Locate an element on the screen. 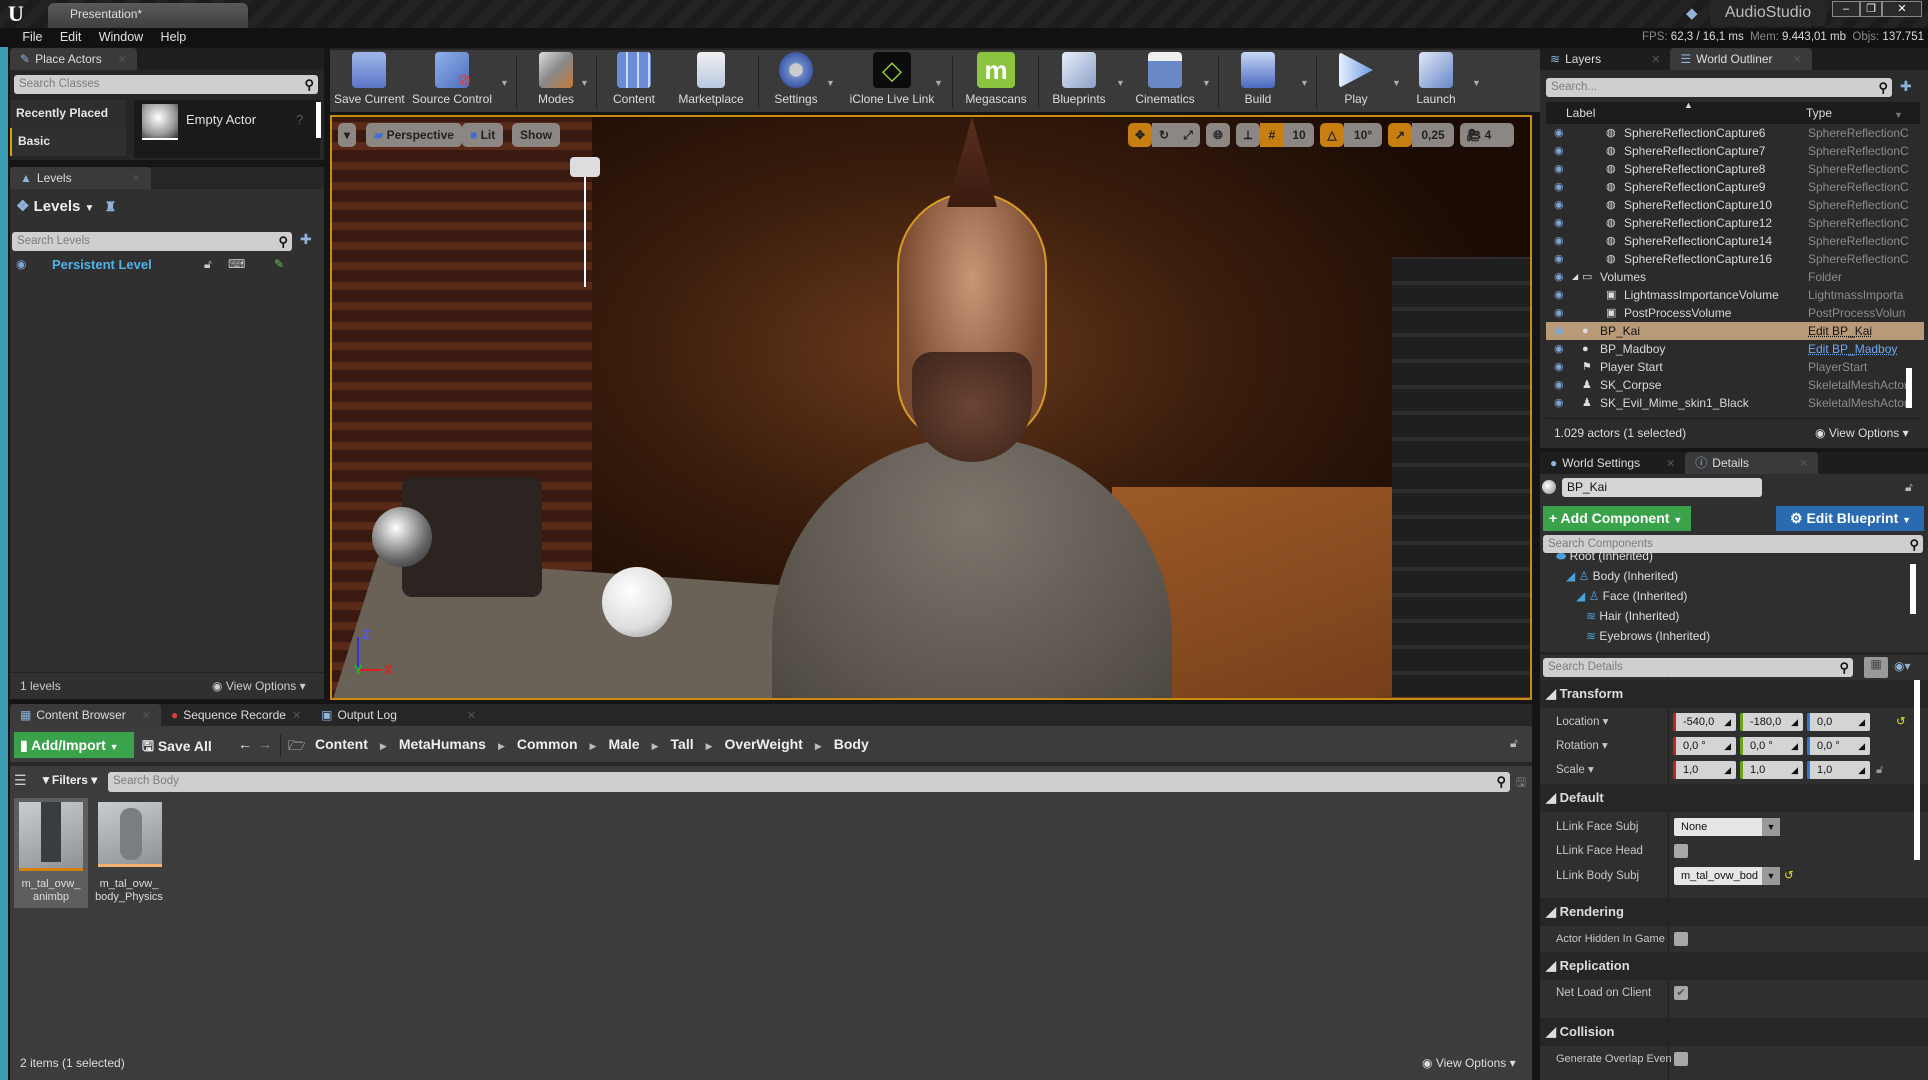 The image size is (1928, 1080). scale-x-field: 1,0 ◢ is located at coordinates (1704, 770).